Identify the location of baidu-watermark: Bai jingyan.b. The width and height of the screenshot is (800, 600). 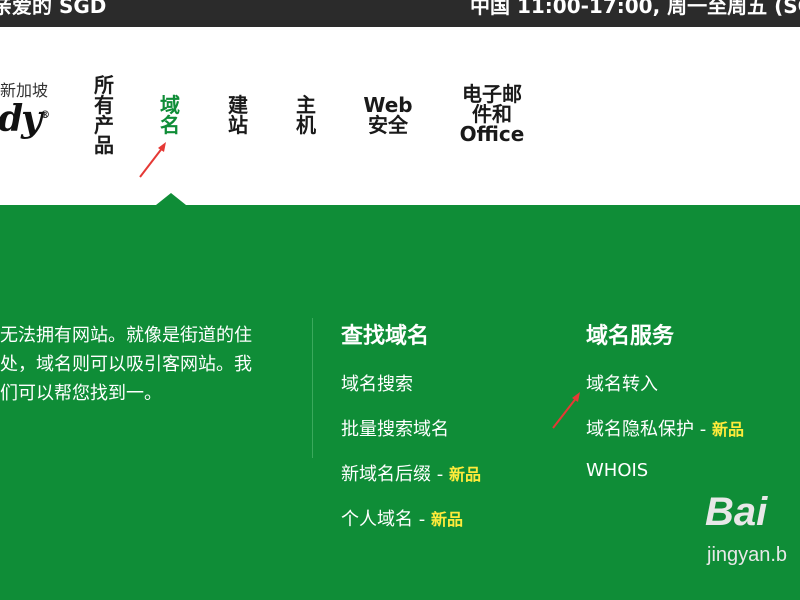
(746, 528).